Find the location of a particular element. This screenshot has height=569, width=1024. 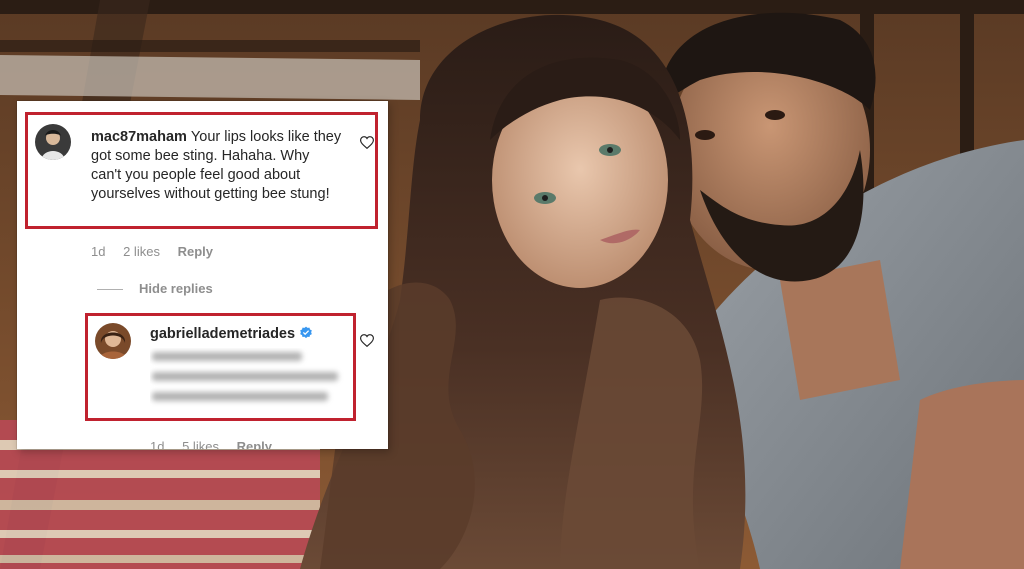

reply-reply-button: Reply is located at coordinates (254, 444).